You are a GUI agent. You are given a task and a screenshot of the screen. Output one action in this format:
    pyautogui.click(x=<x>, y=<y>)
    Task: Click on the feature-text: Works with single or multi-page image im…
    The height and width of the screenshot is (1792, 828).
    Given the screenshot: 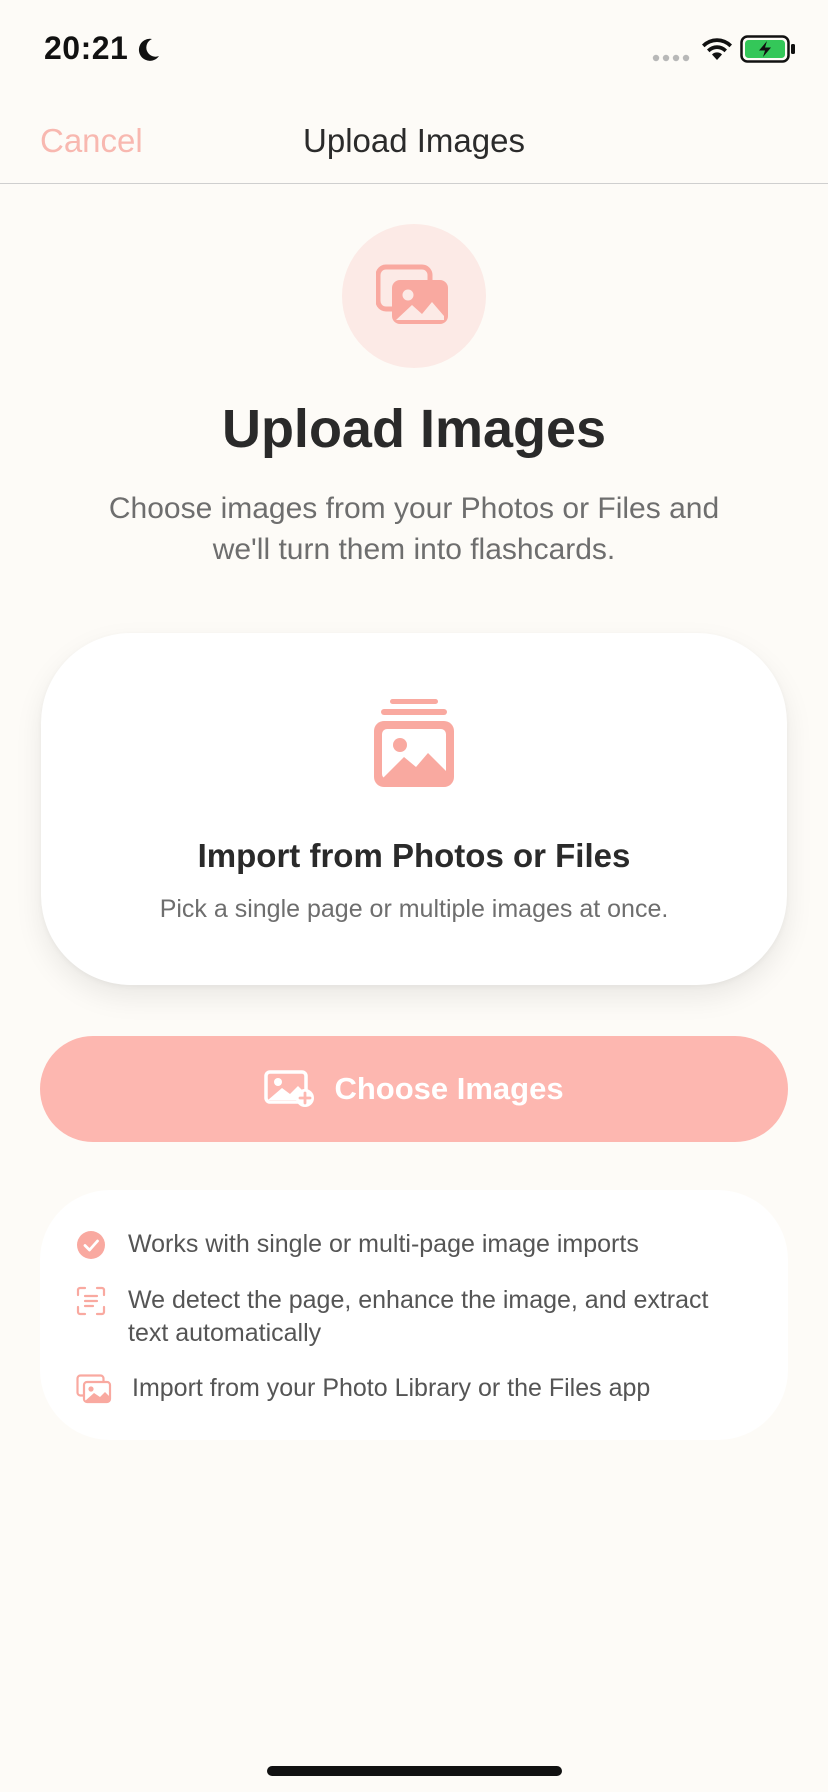 What is the action you would take?
    pyautogui.click(x=383, y=1244)
    